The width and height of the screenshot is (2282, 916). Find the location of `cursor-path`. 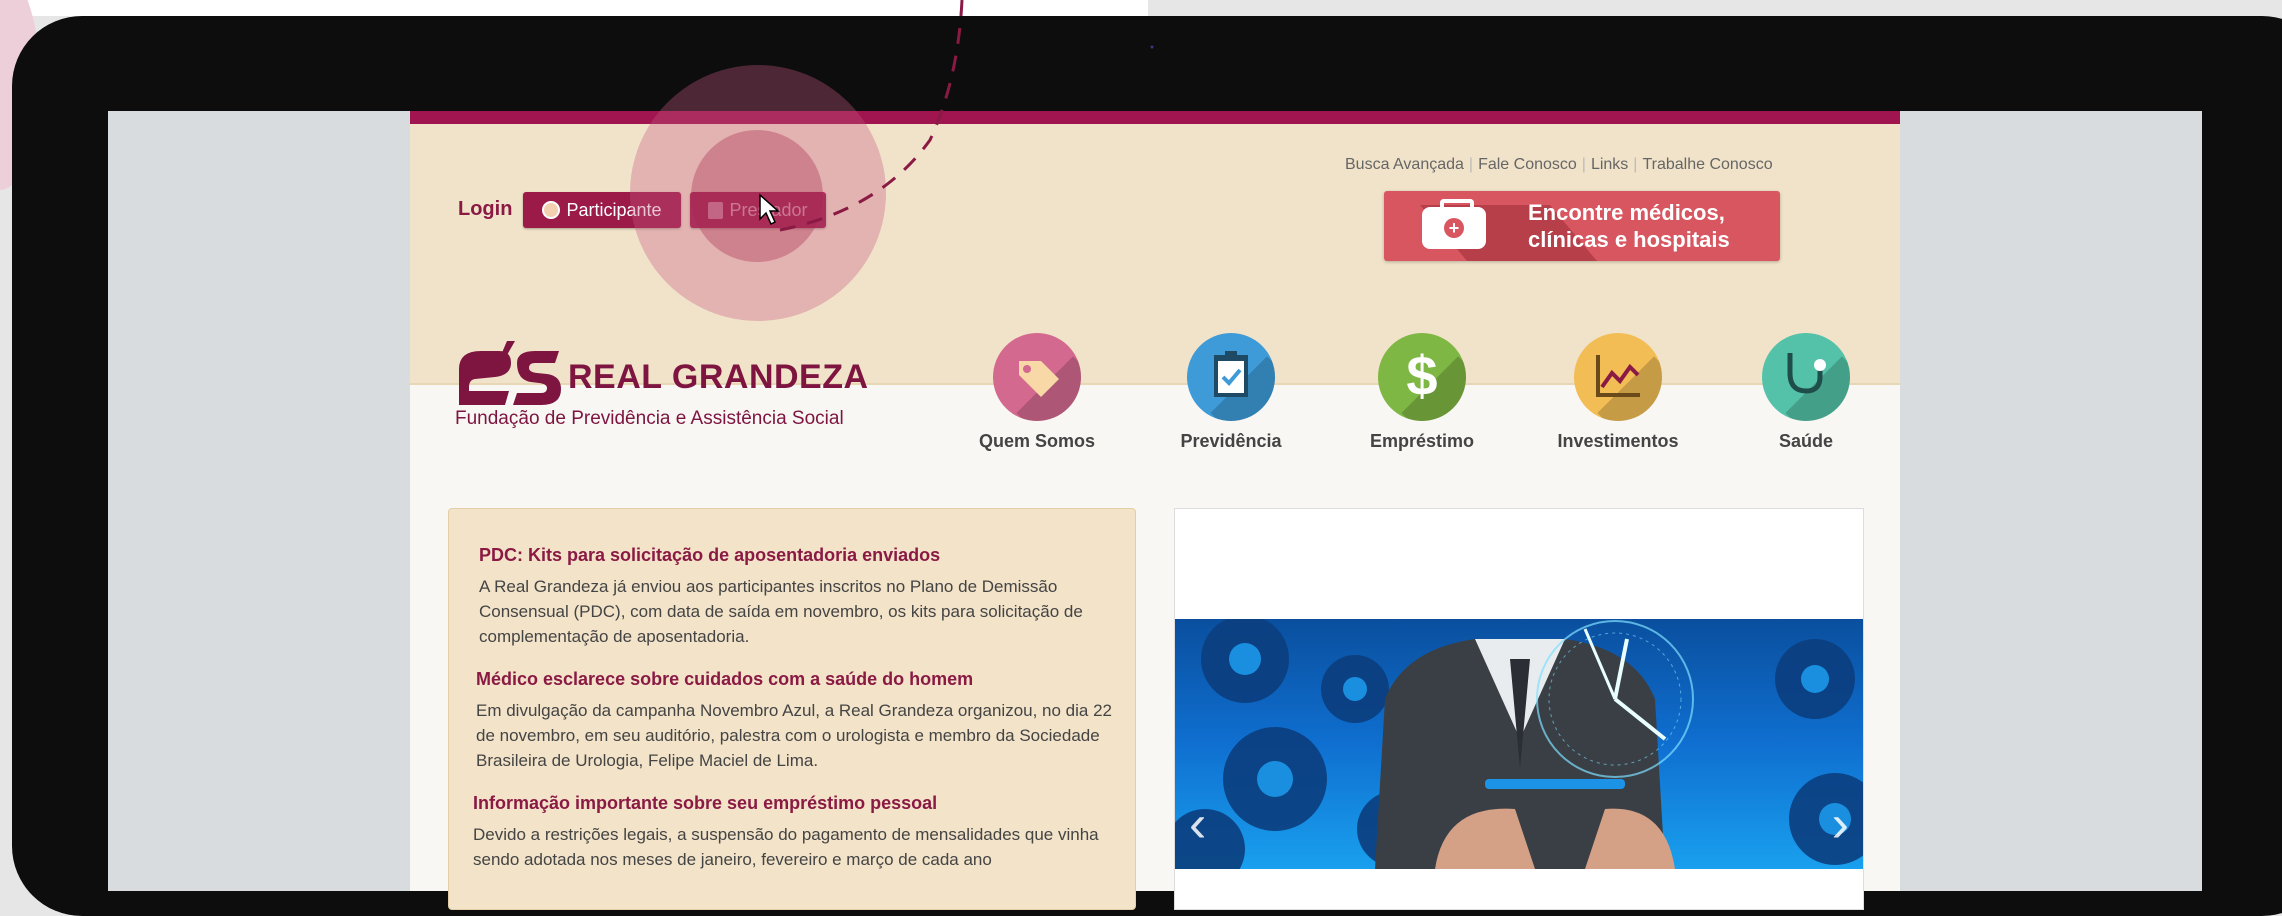

cursor-path is located at coordinates (966, 116).